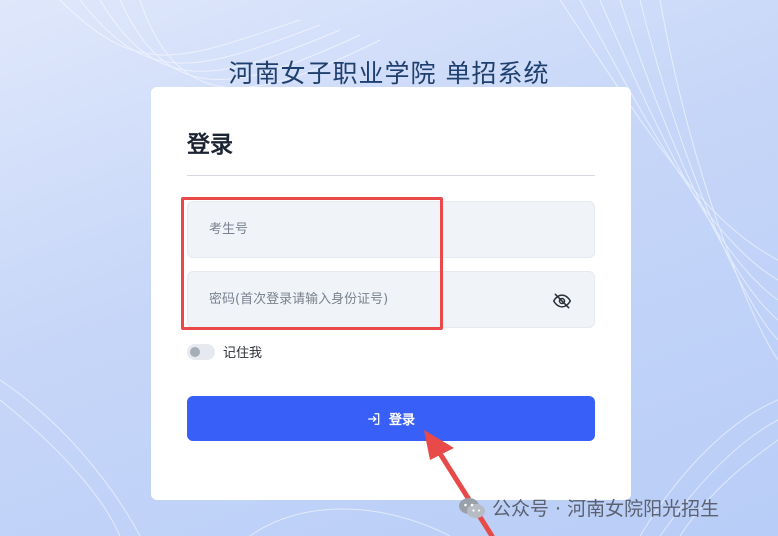  I want to click on remember-toggle, so click(201, 351).